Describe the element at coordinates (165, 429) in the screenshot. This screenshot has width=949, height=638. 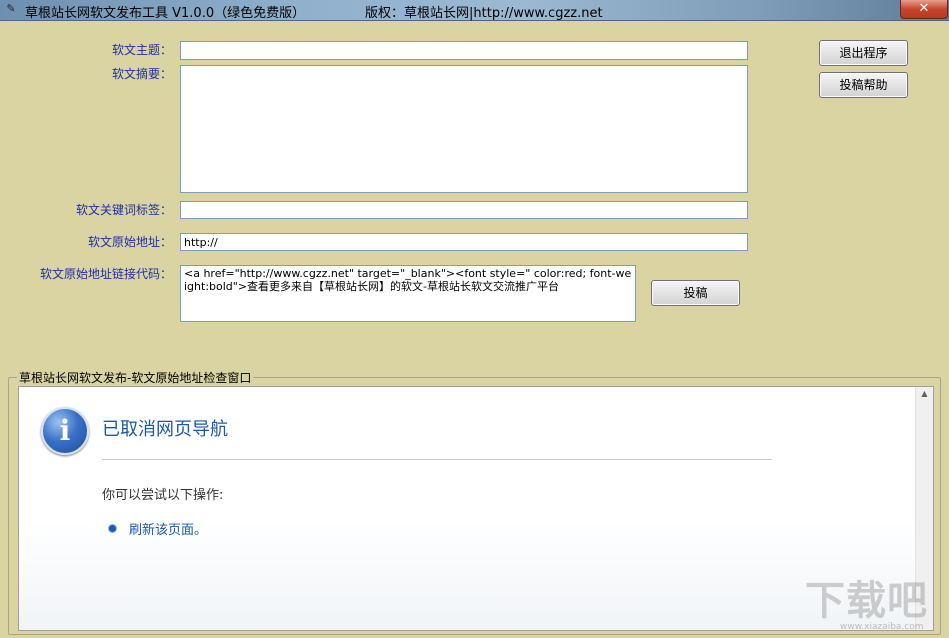
I see `nav-cancelled-heading: 已取消网页导航` at that location.